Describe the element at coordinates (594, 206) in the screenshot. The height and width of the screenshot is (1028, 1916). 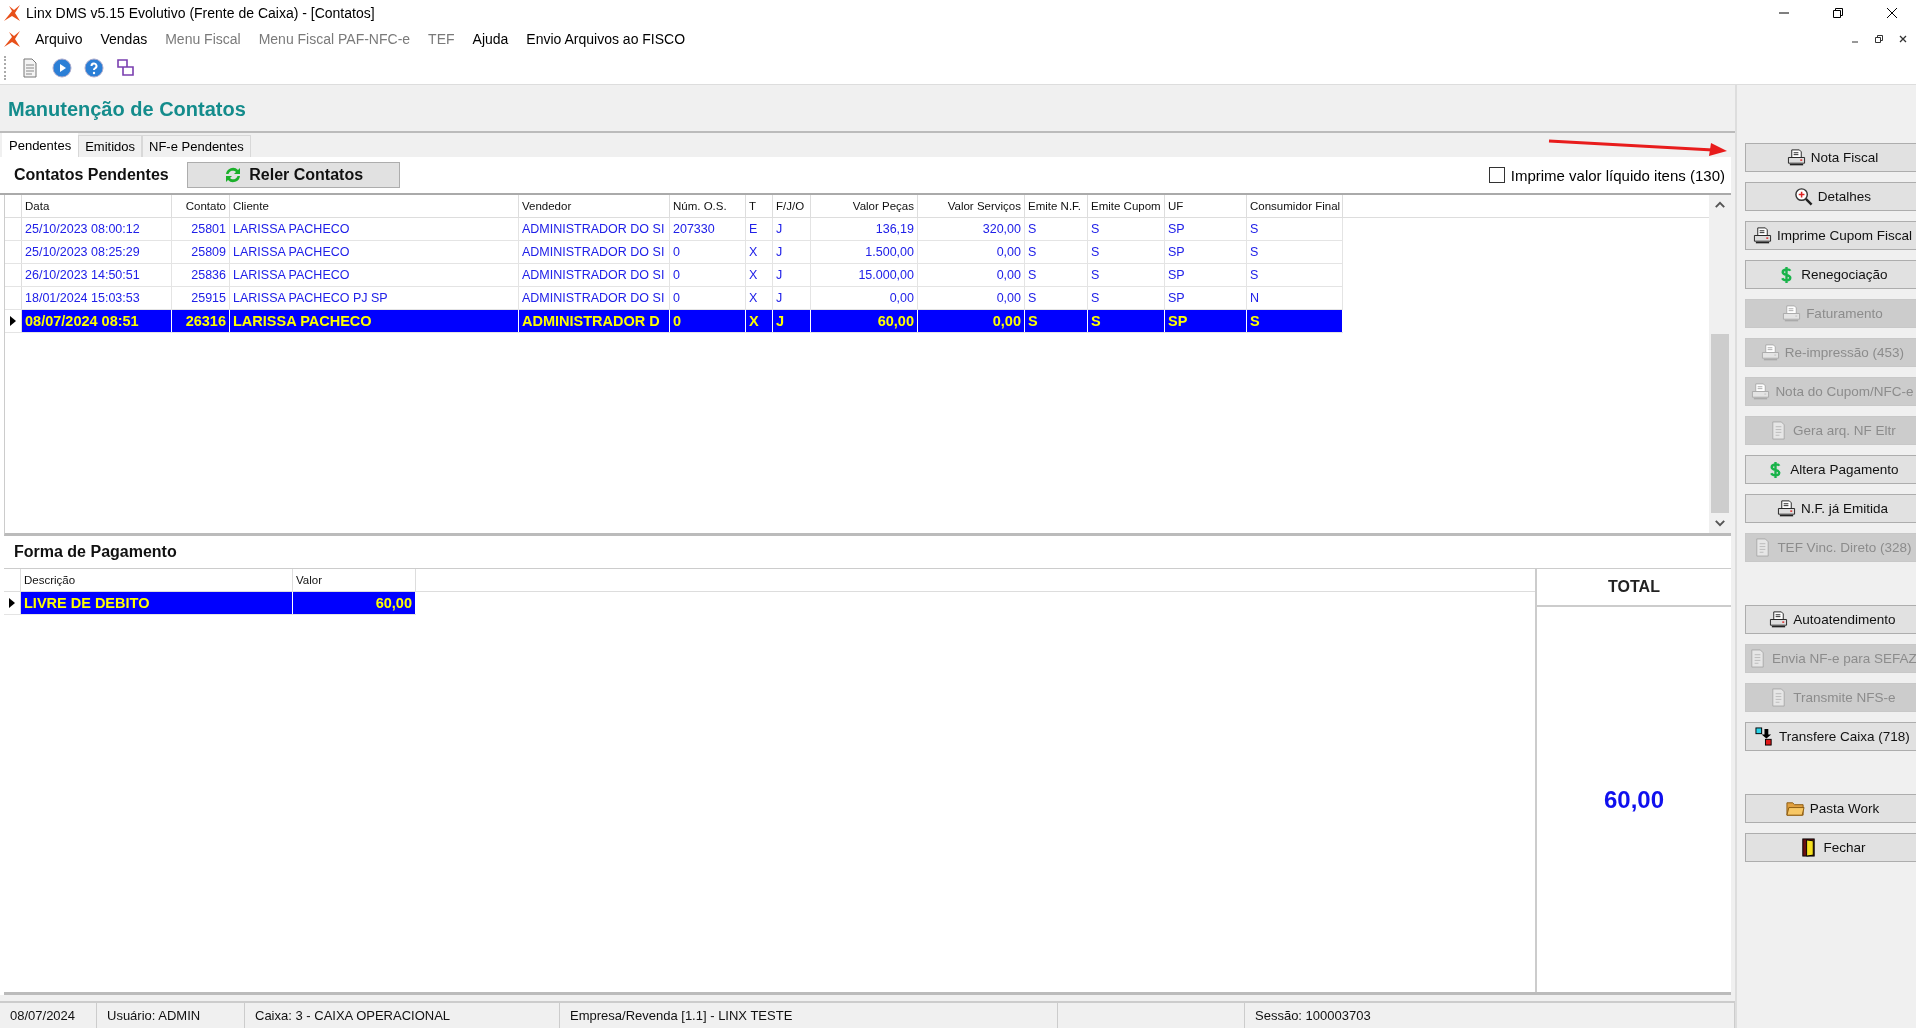
I see `column-header: Vendedor` at that location.